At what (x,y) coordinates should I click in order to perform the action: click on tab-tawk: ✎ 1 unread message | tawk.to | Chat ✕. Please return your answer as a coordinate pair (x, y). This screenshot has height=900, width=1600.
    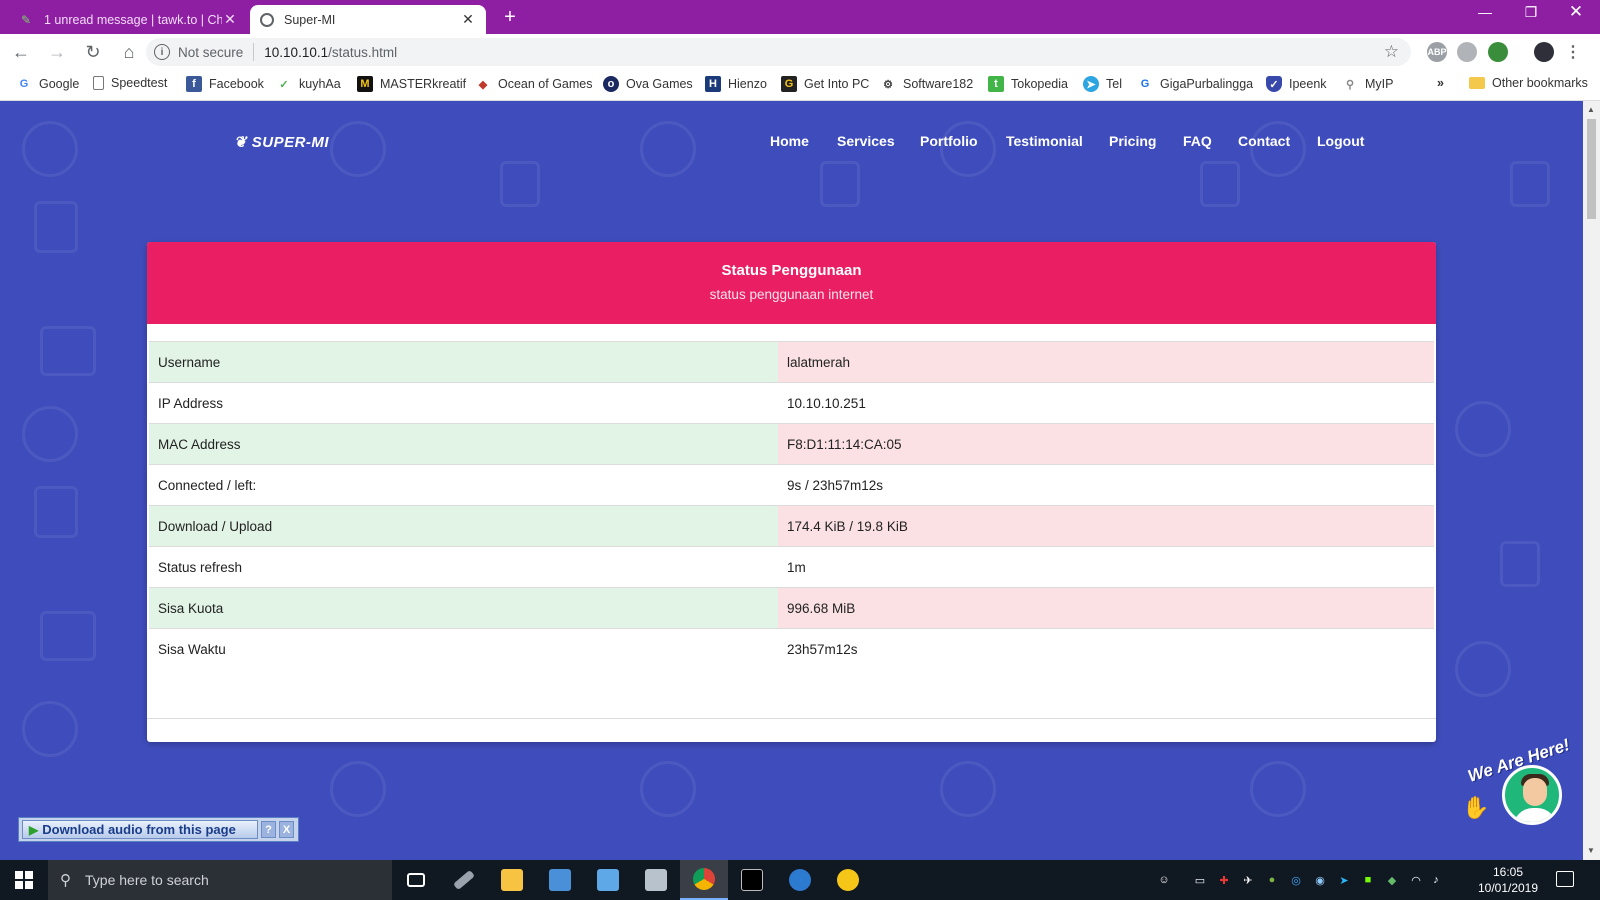
    Looking at the image, I should click on (128, 19).